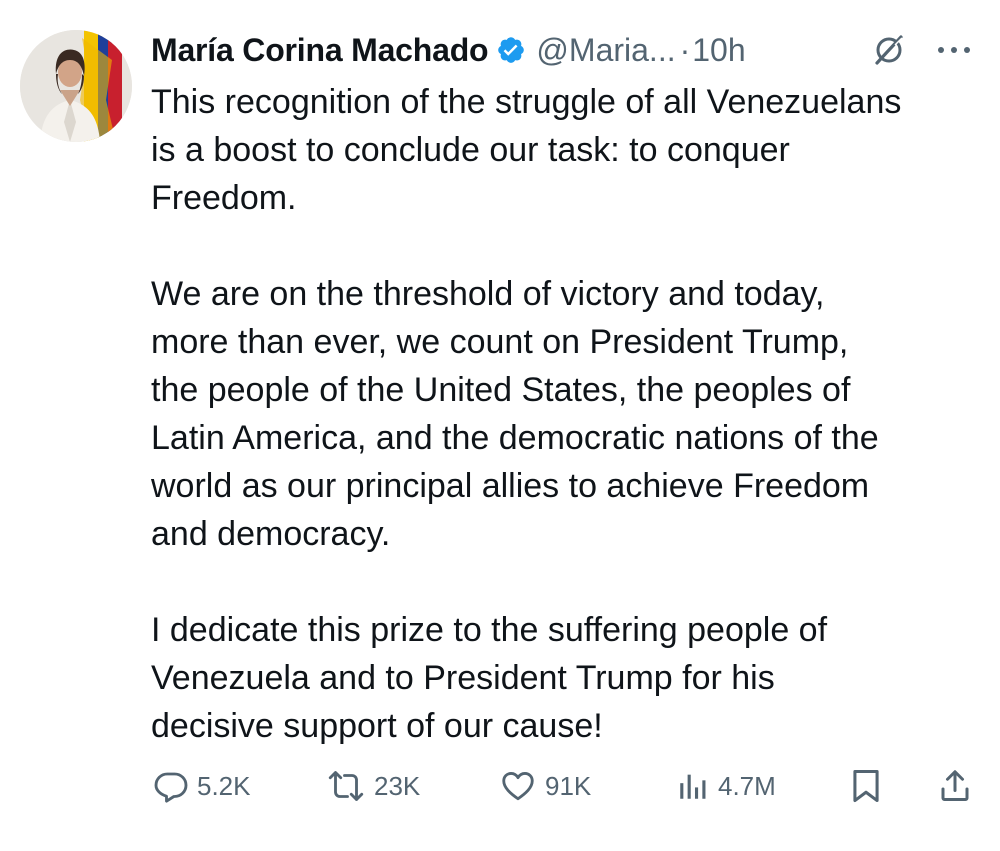  I want to click on views-icon, so click(693, 786).